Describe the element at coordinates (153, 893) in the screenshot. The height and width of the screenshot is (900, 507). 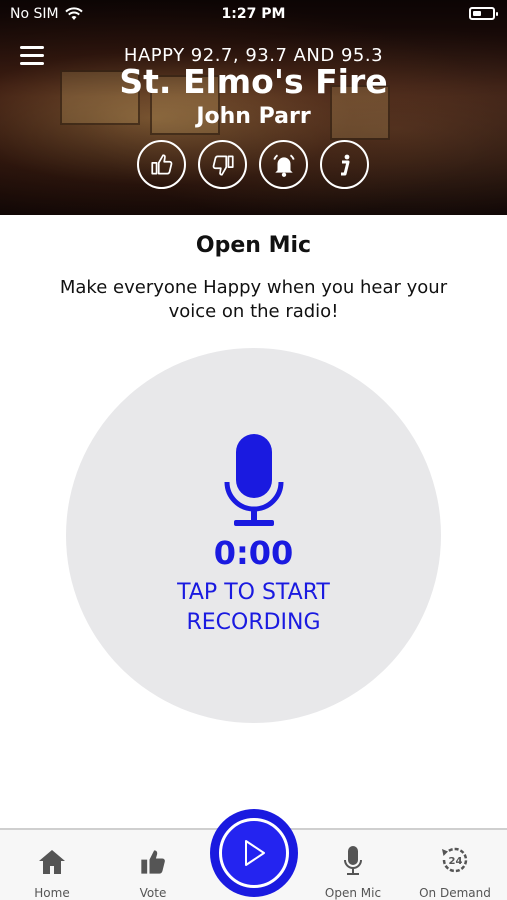
I see `tab-vote-label: Vote` at that location.